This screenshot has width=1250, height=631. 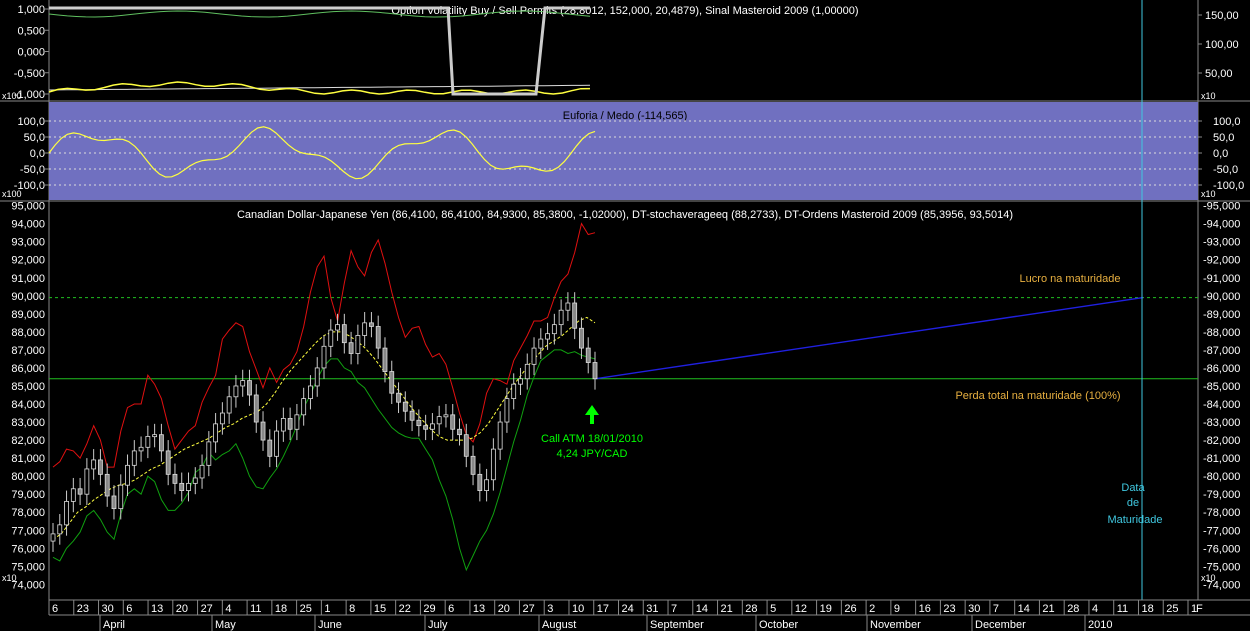 I want to click on y-tick-label: 82,000, so click(x=28, y=441).